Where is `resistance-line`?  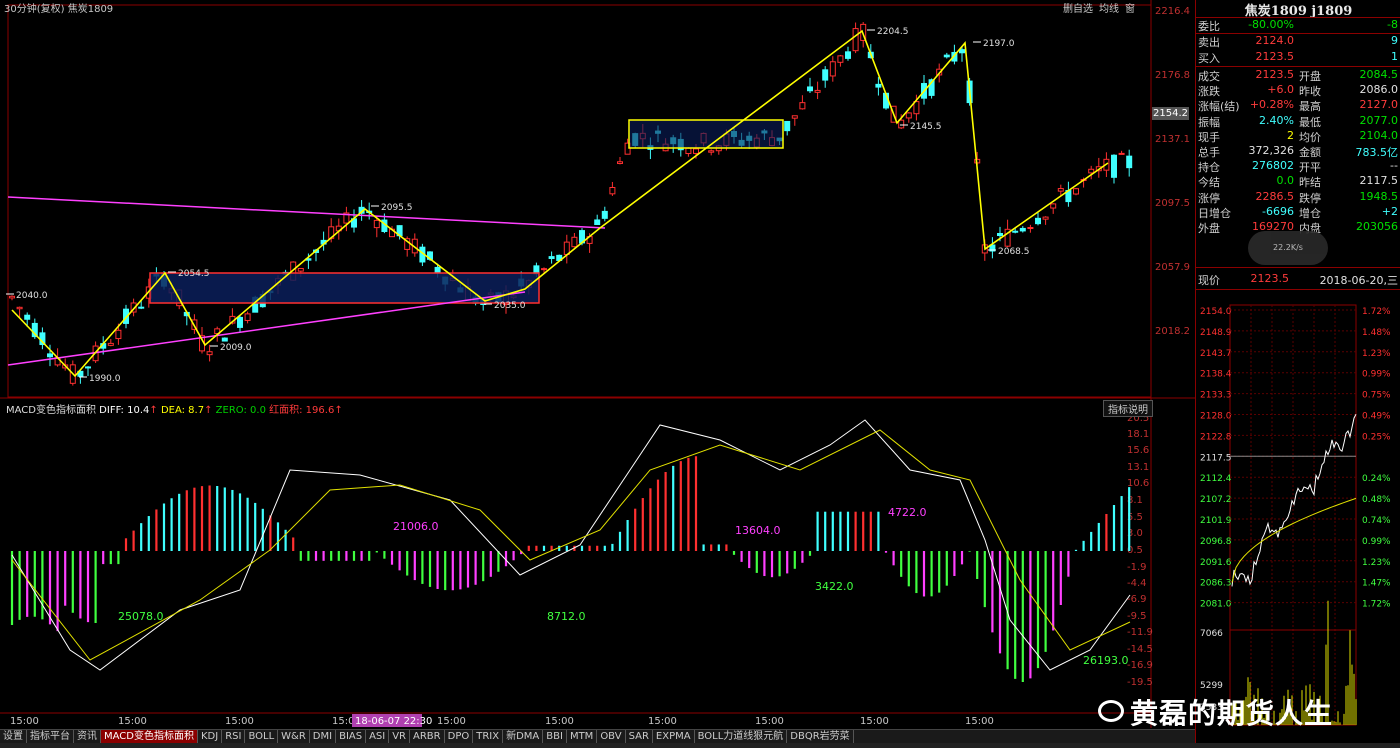 resistance-line is located at coordinates (306, 212).